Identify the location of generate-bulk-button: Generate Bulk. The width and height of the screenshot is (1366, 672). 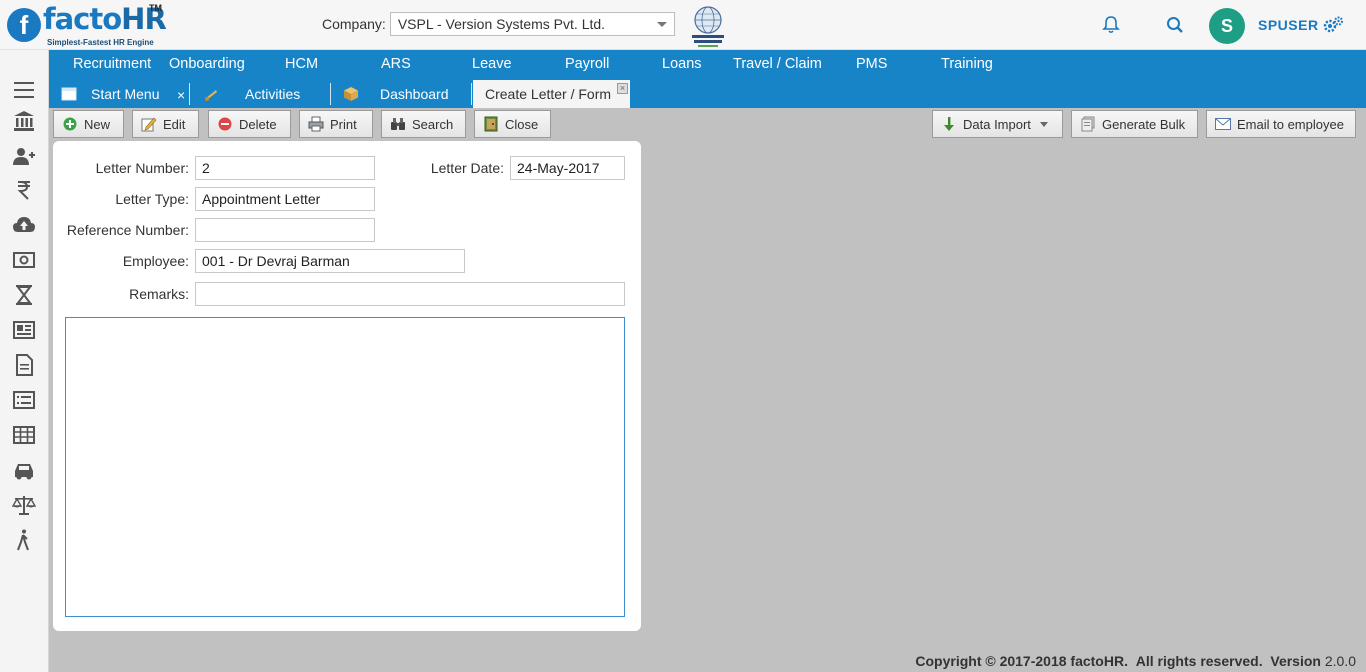
(1134, 124).